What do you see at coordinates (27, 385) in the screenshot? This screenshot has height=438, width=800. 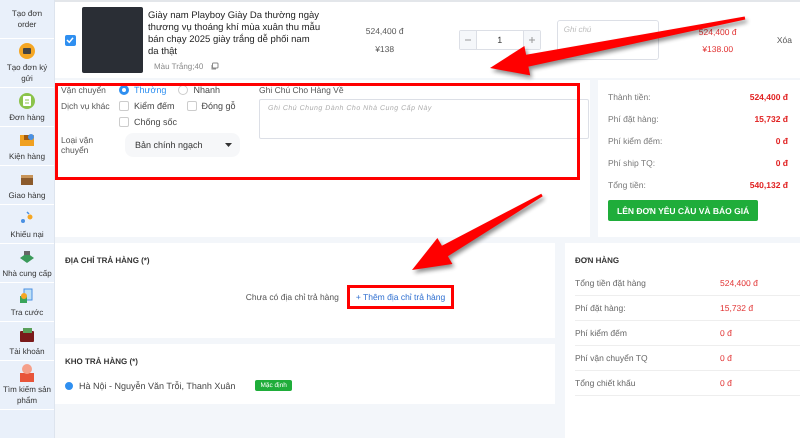 I see `sidebar-item: Tìm kiếm sản phẩm` at bounding box center [27, 385].